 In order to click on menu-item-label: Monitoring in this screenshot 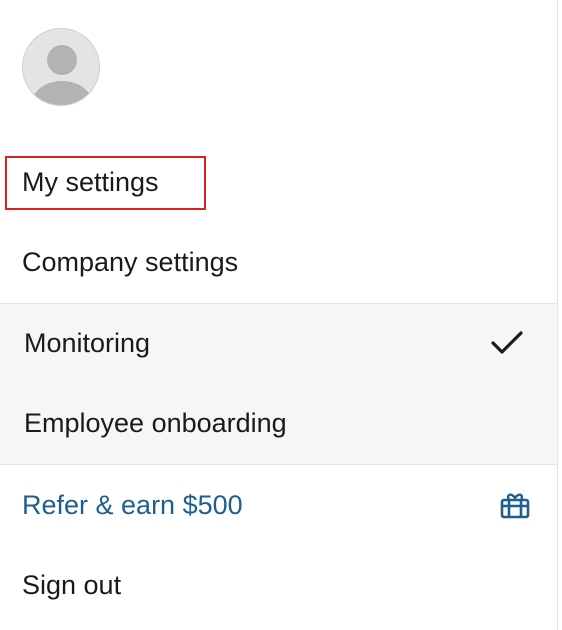, I will do `click(87, 343)`.